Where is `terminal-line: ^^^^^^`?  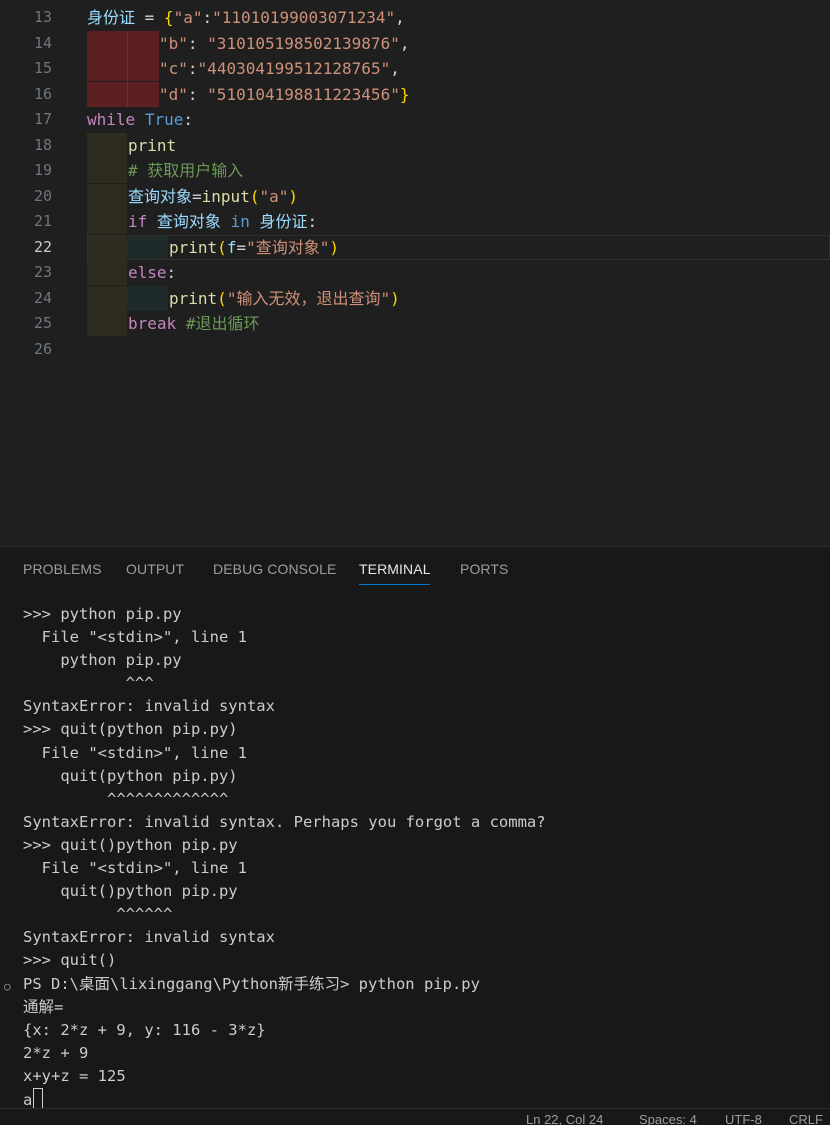
terminal-line: ^^^^^^ is located at coordinates (98, 914).